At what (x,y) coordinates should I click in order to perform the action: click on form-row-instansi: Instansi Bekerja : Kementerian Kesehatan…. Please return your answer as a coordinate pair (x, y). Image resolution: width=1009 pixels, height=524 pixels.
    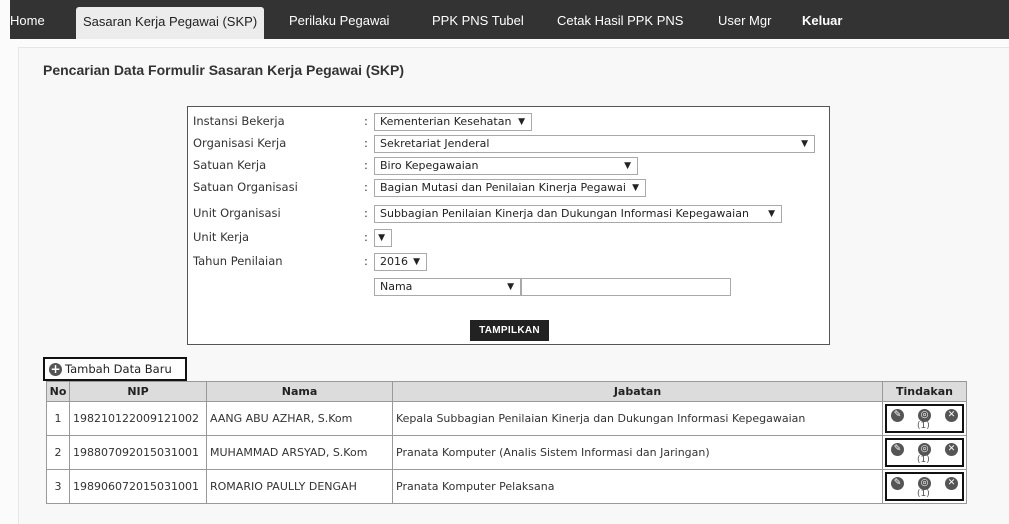
    Looking at the image, I should click on (509, 122).